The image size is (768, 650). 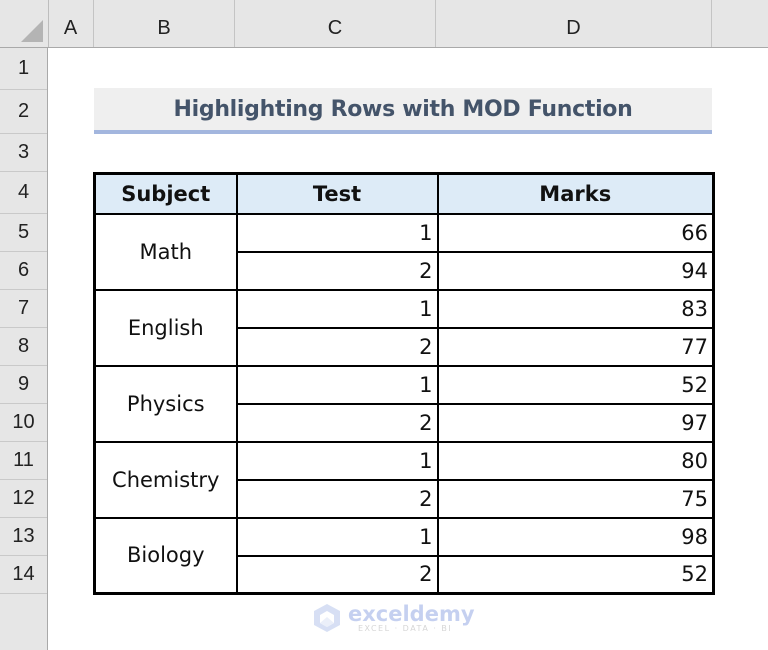 What do you see at coordinates (23, 575) in the screenshot?
I see `row-header-14: 14` at bounding box center [23, 575].